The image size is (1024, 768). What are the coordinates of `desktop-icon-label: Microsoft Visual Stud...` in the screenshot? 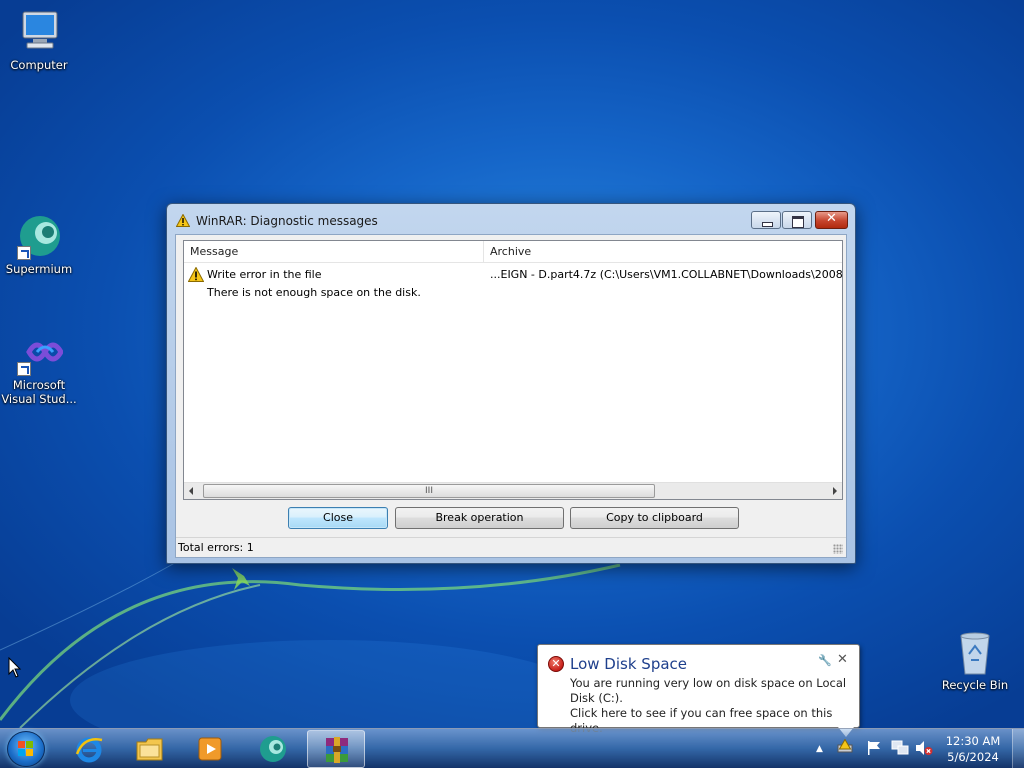 It's located at (39, 392).